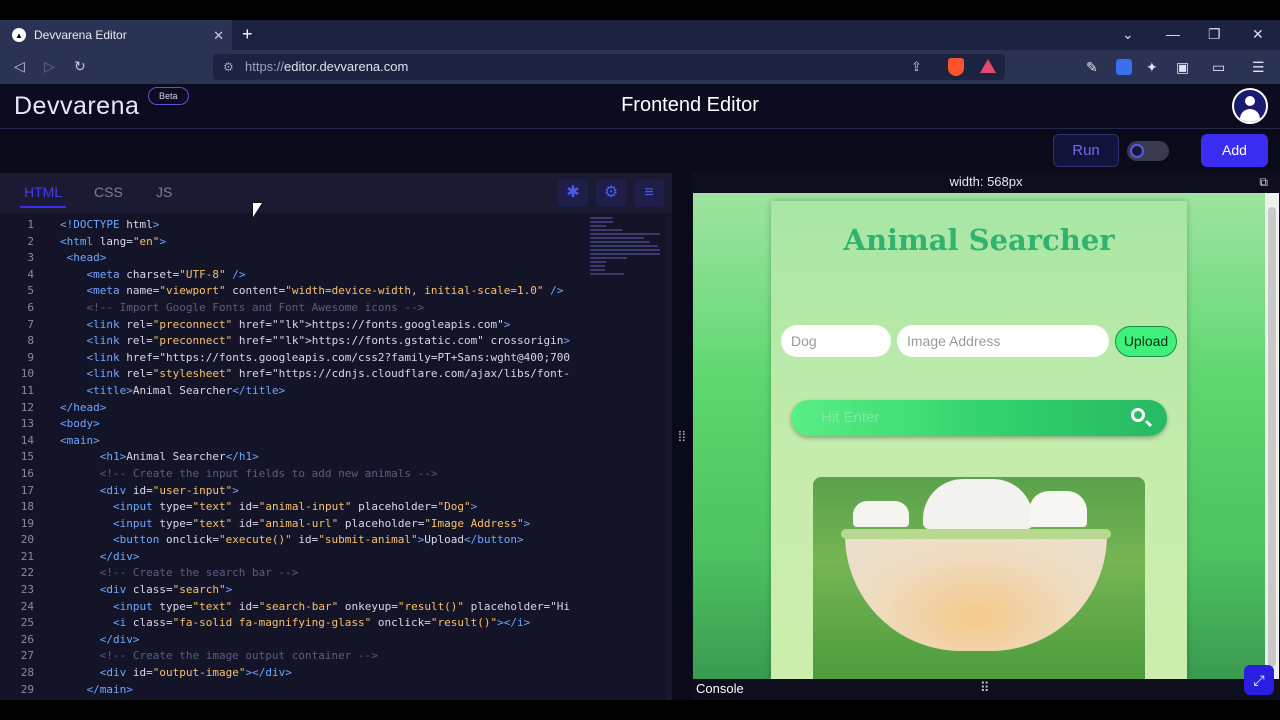  What do you see at coordinates (1092, 67) in the screenshot?
I see `pen-extension-icon: ✎` at bounding box center [1092, 67].